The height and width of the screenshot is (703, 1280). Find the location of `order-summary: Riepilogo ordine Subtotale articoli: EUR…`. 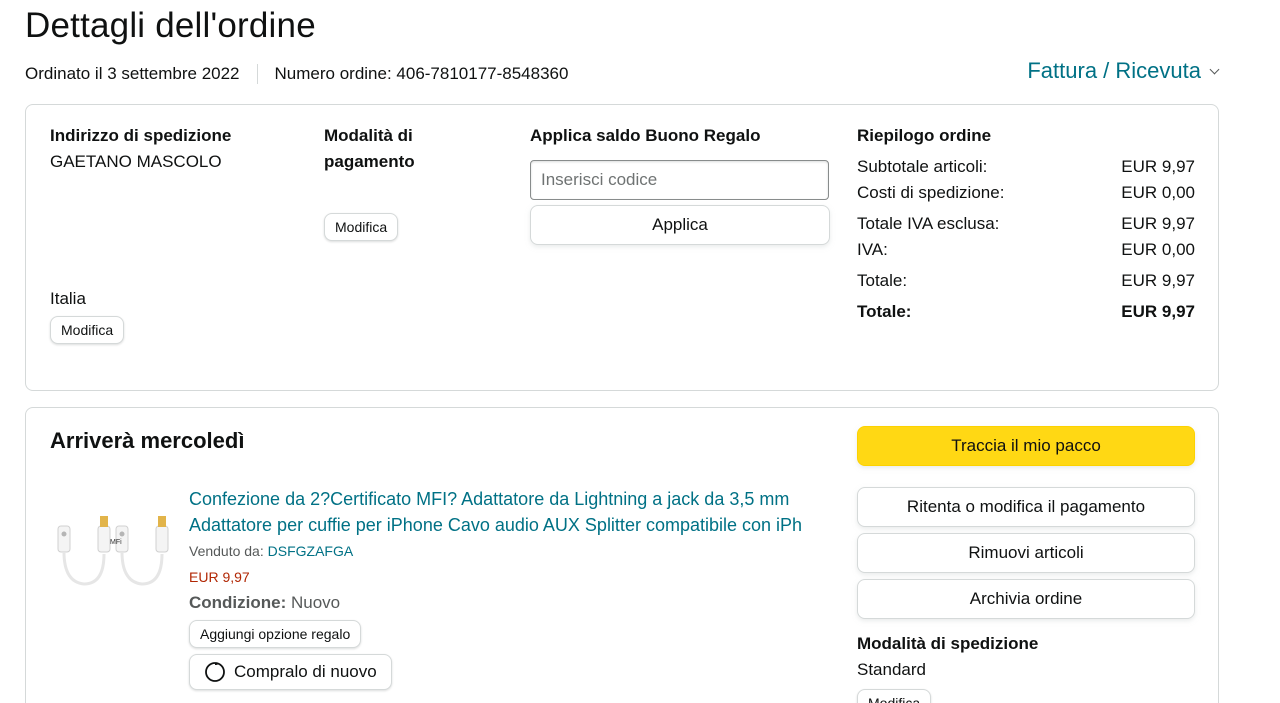

order-summary: Riepilogo ordine Subtotale articoli: EUR… is located at coordinates (1026, 224).